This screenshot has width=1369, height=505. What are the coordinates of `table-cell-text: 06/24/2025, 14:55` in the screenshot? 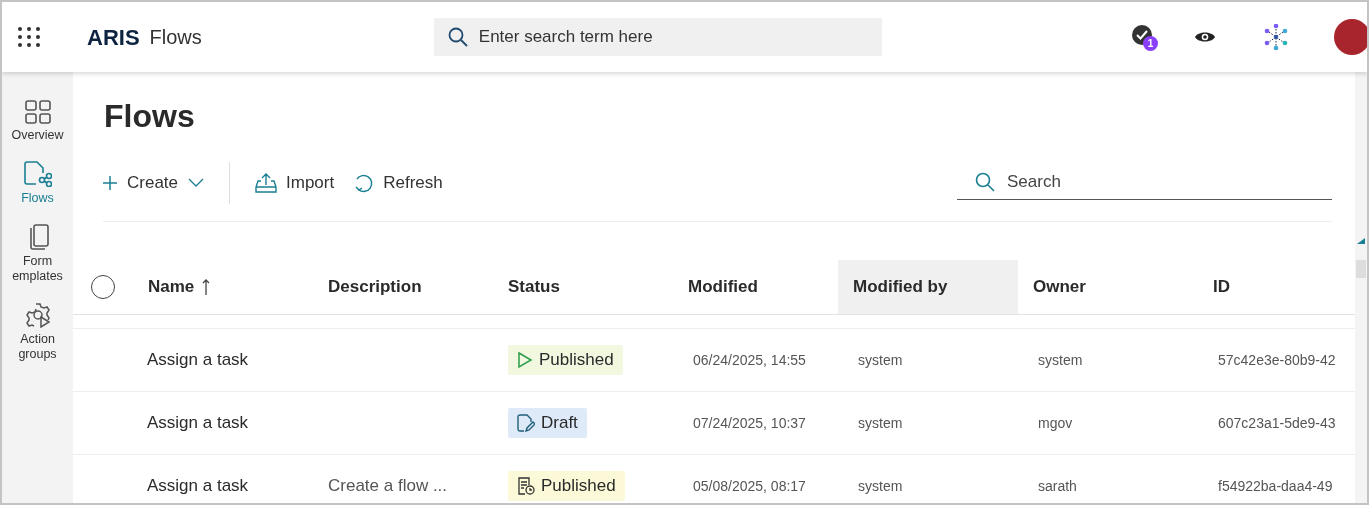 It's located at (749, 360).